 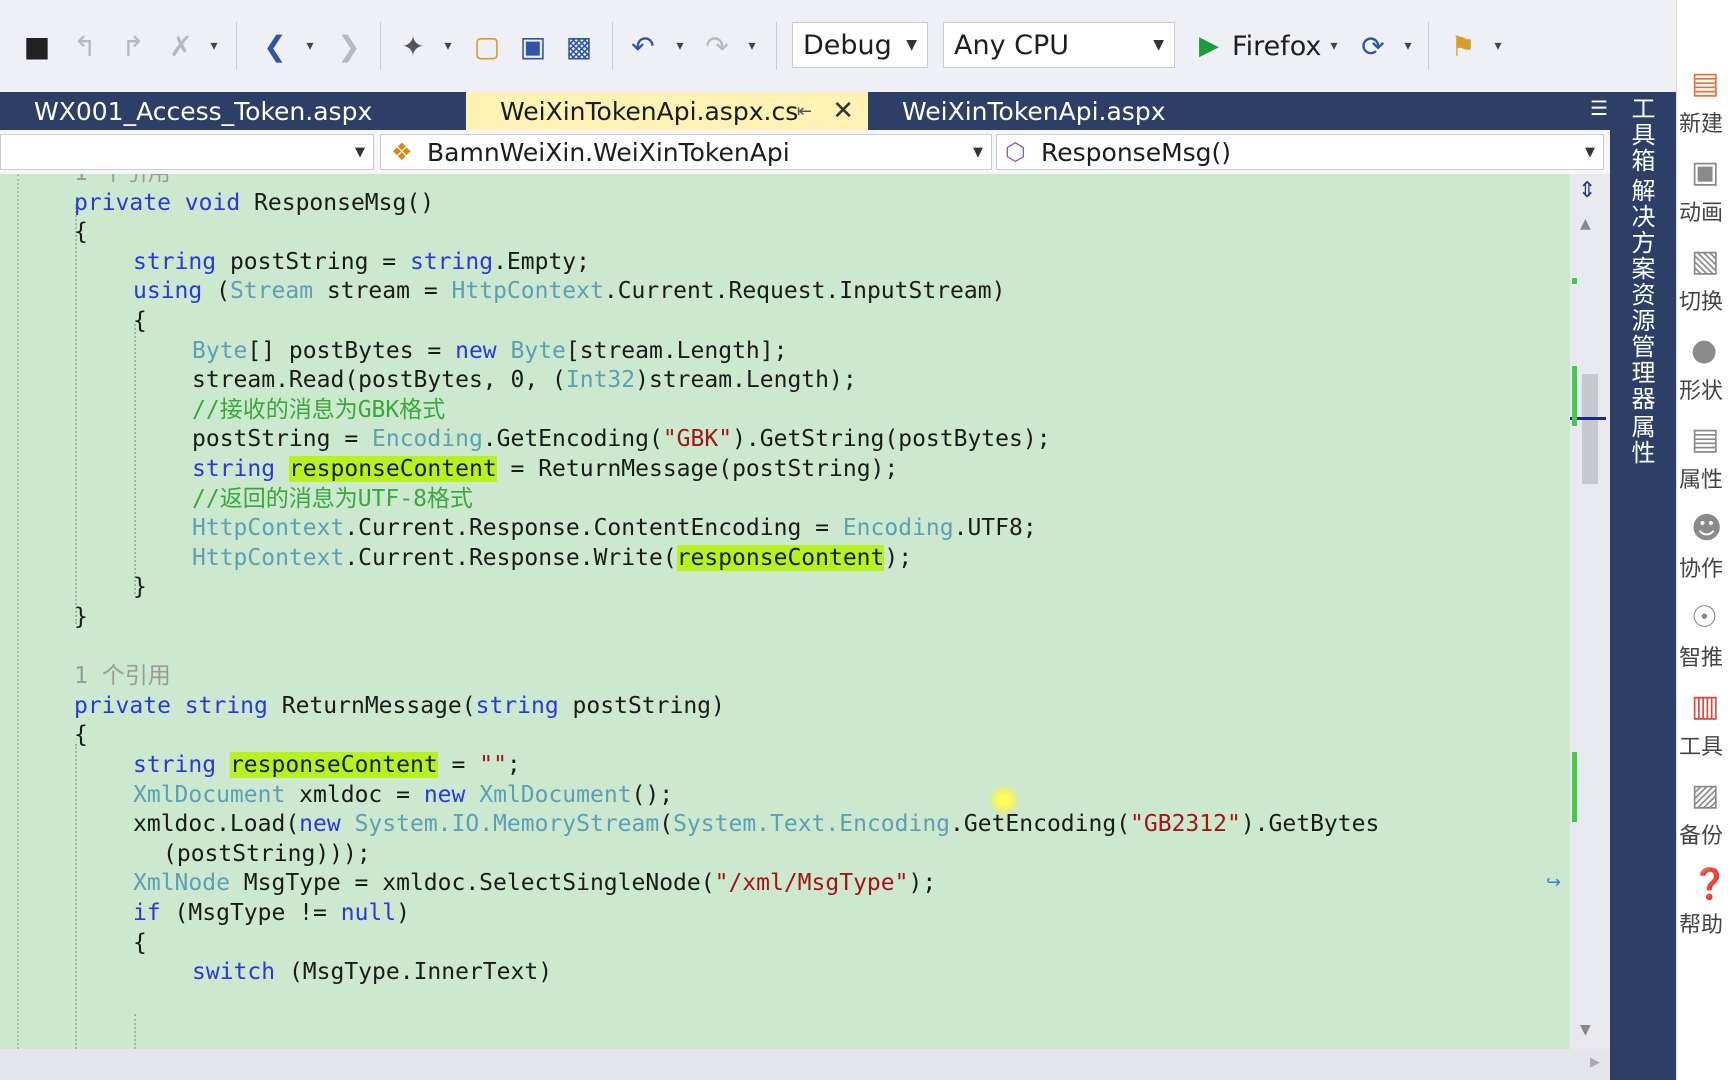 I want to click on project-dropdown: ▼, so click(x=187, y=152).